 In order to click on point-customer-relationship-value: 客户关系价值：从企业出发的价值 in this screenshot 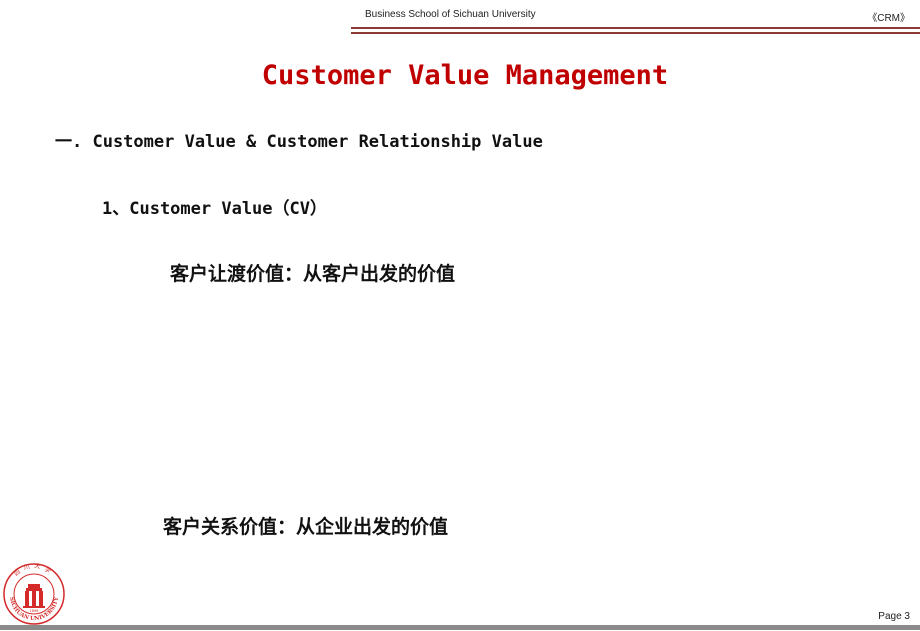, I will do `click(306, 527)`.